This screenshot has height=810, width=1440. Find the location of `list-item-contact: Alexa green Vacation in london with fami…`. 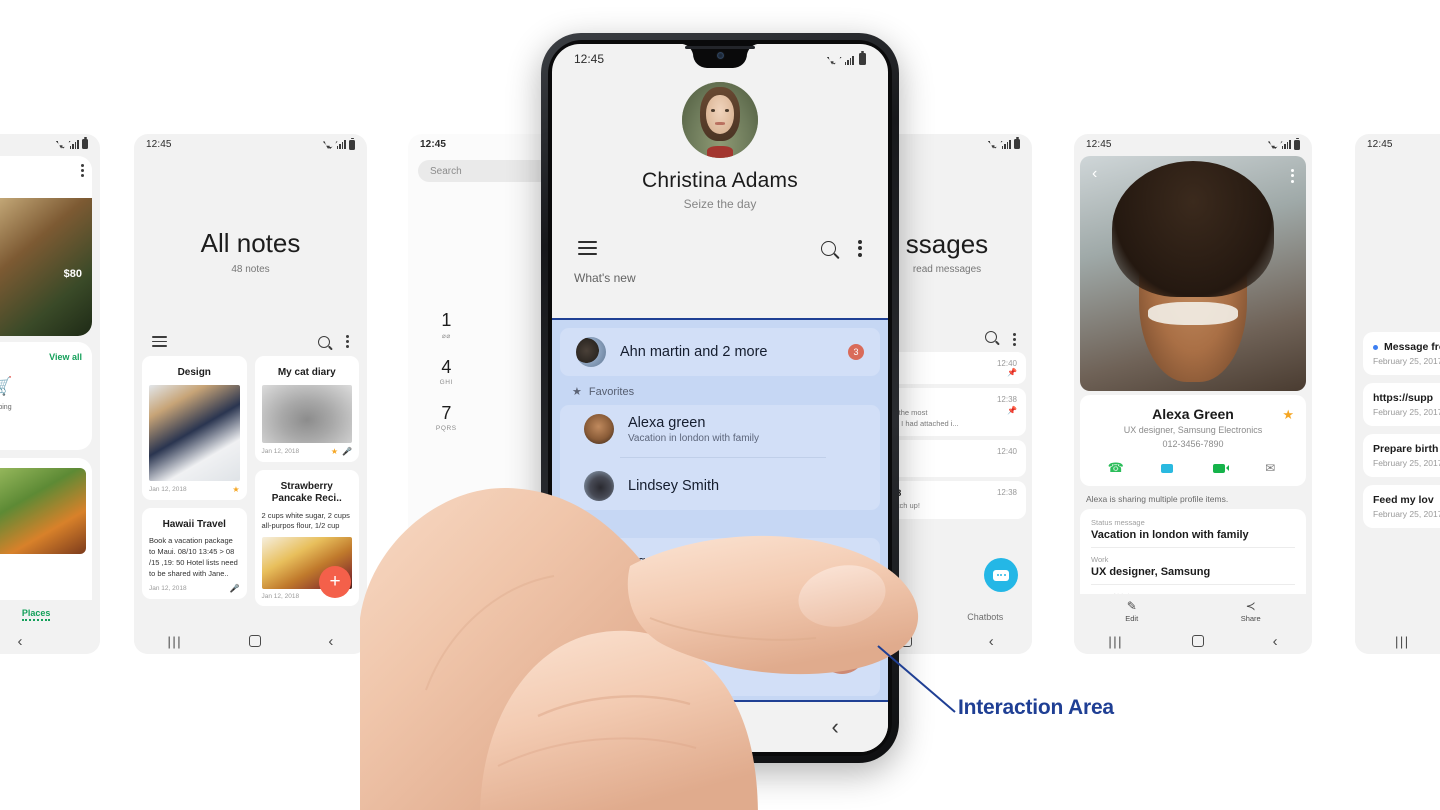

list-item-contact: Alexa green Vacation in london with fami… is located at coordinates (720, 429).